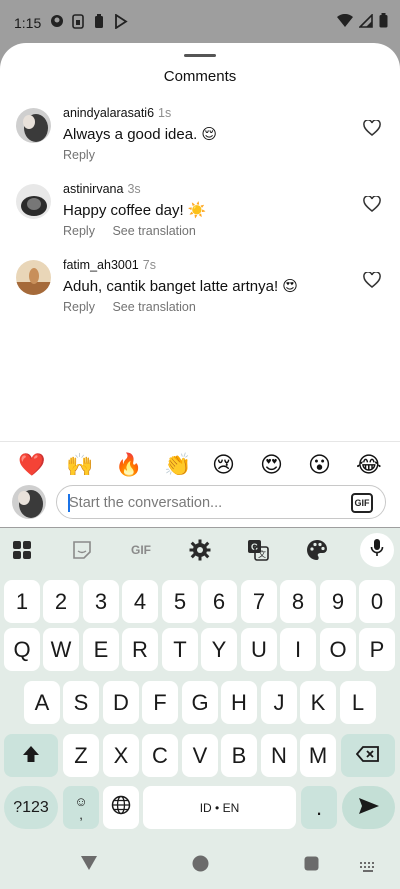 This screenshot has width=400, height=889. I want to click on reaction-fire: 🔥, so click(128, 465).